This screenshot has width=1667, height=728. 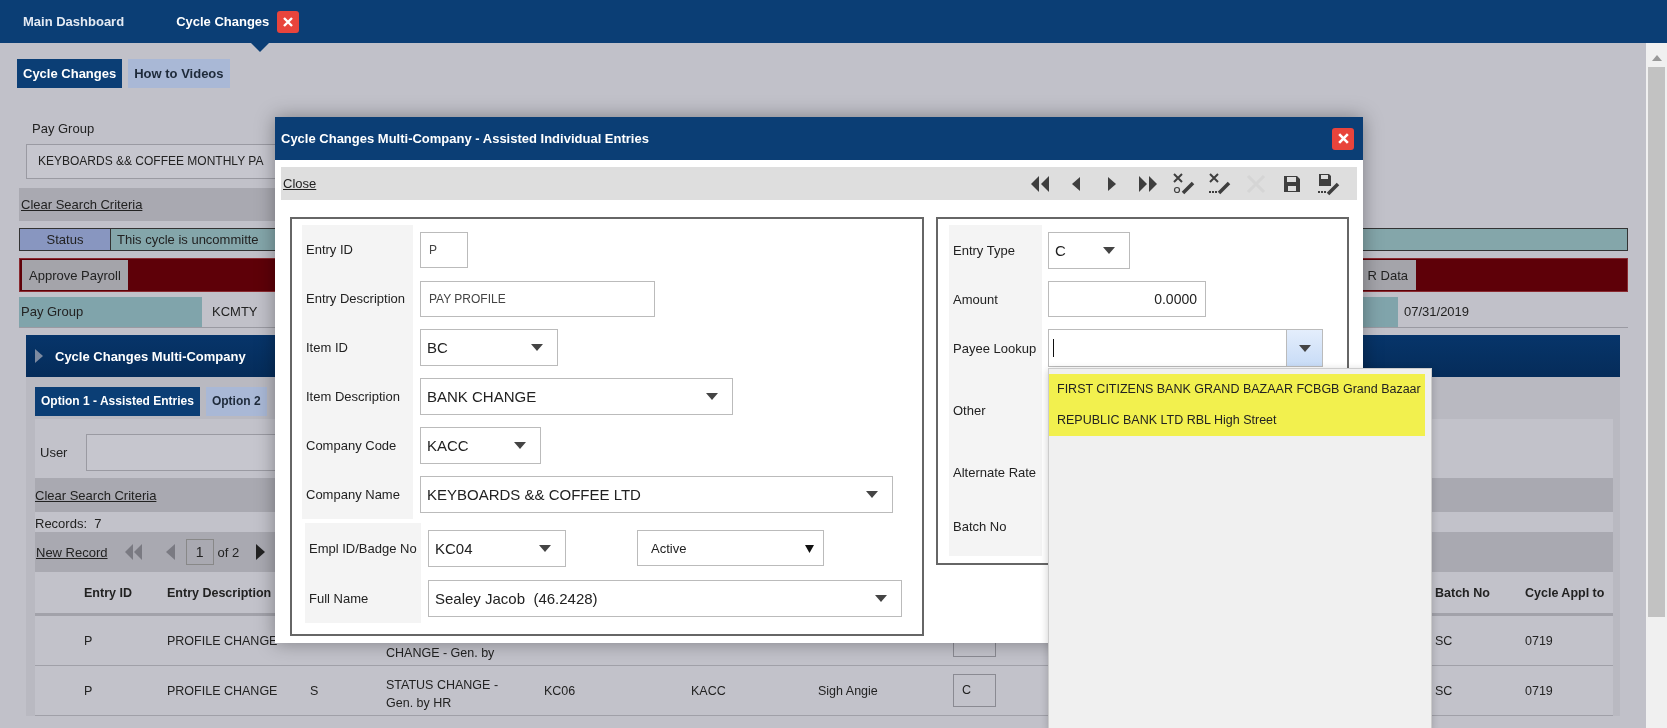 What do you see at coordinates (1463, 592) in the screenshot?
I see `column-header: Batch No` at bounding box center [1463, 592].